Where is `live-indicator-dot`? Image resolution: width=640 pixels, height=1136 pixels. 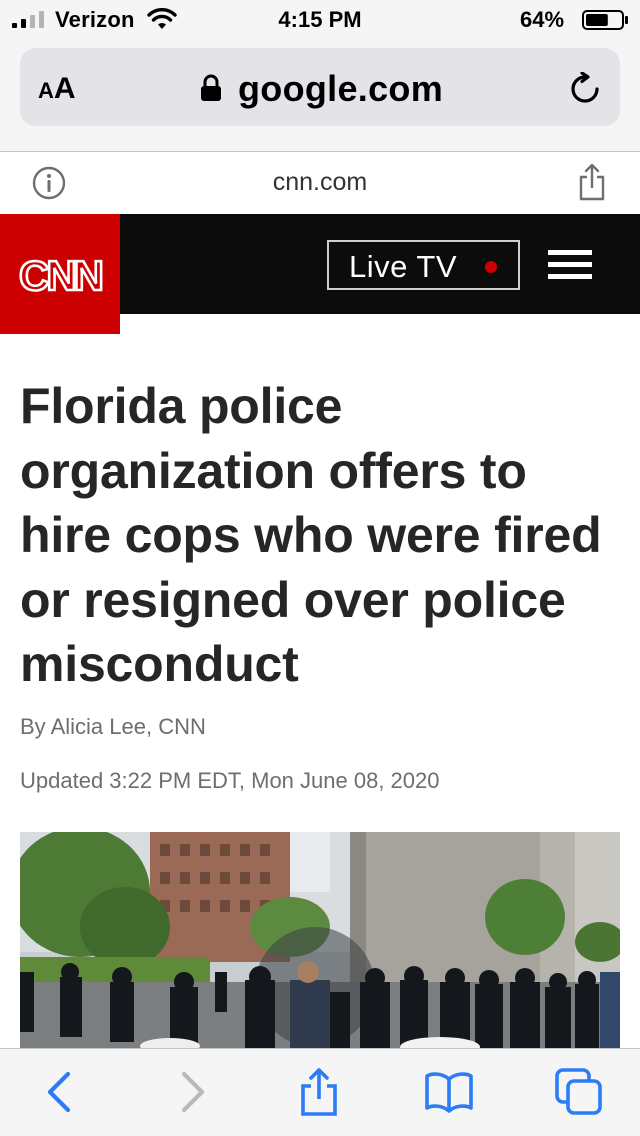
live-indicator-dot is located at coordinates (491, 267).